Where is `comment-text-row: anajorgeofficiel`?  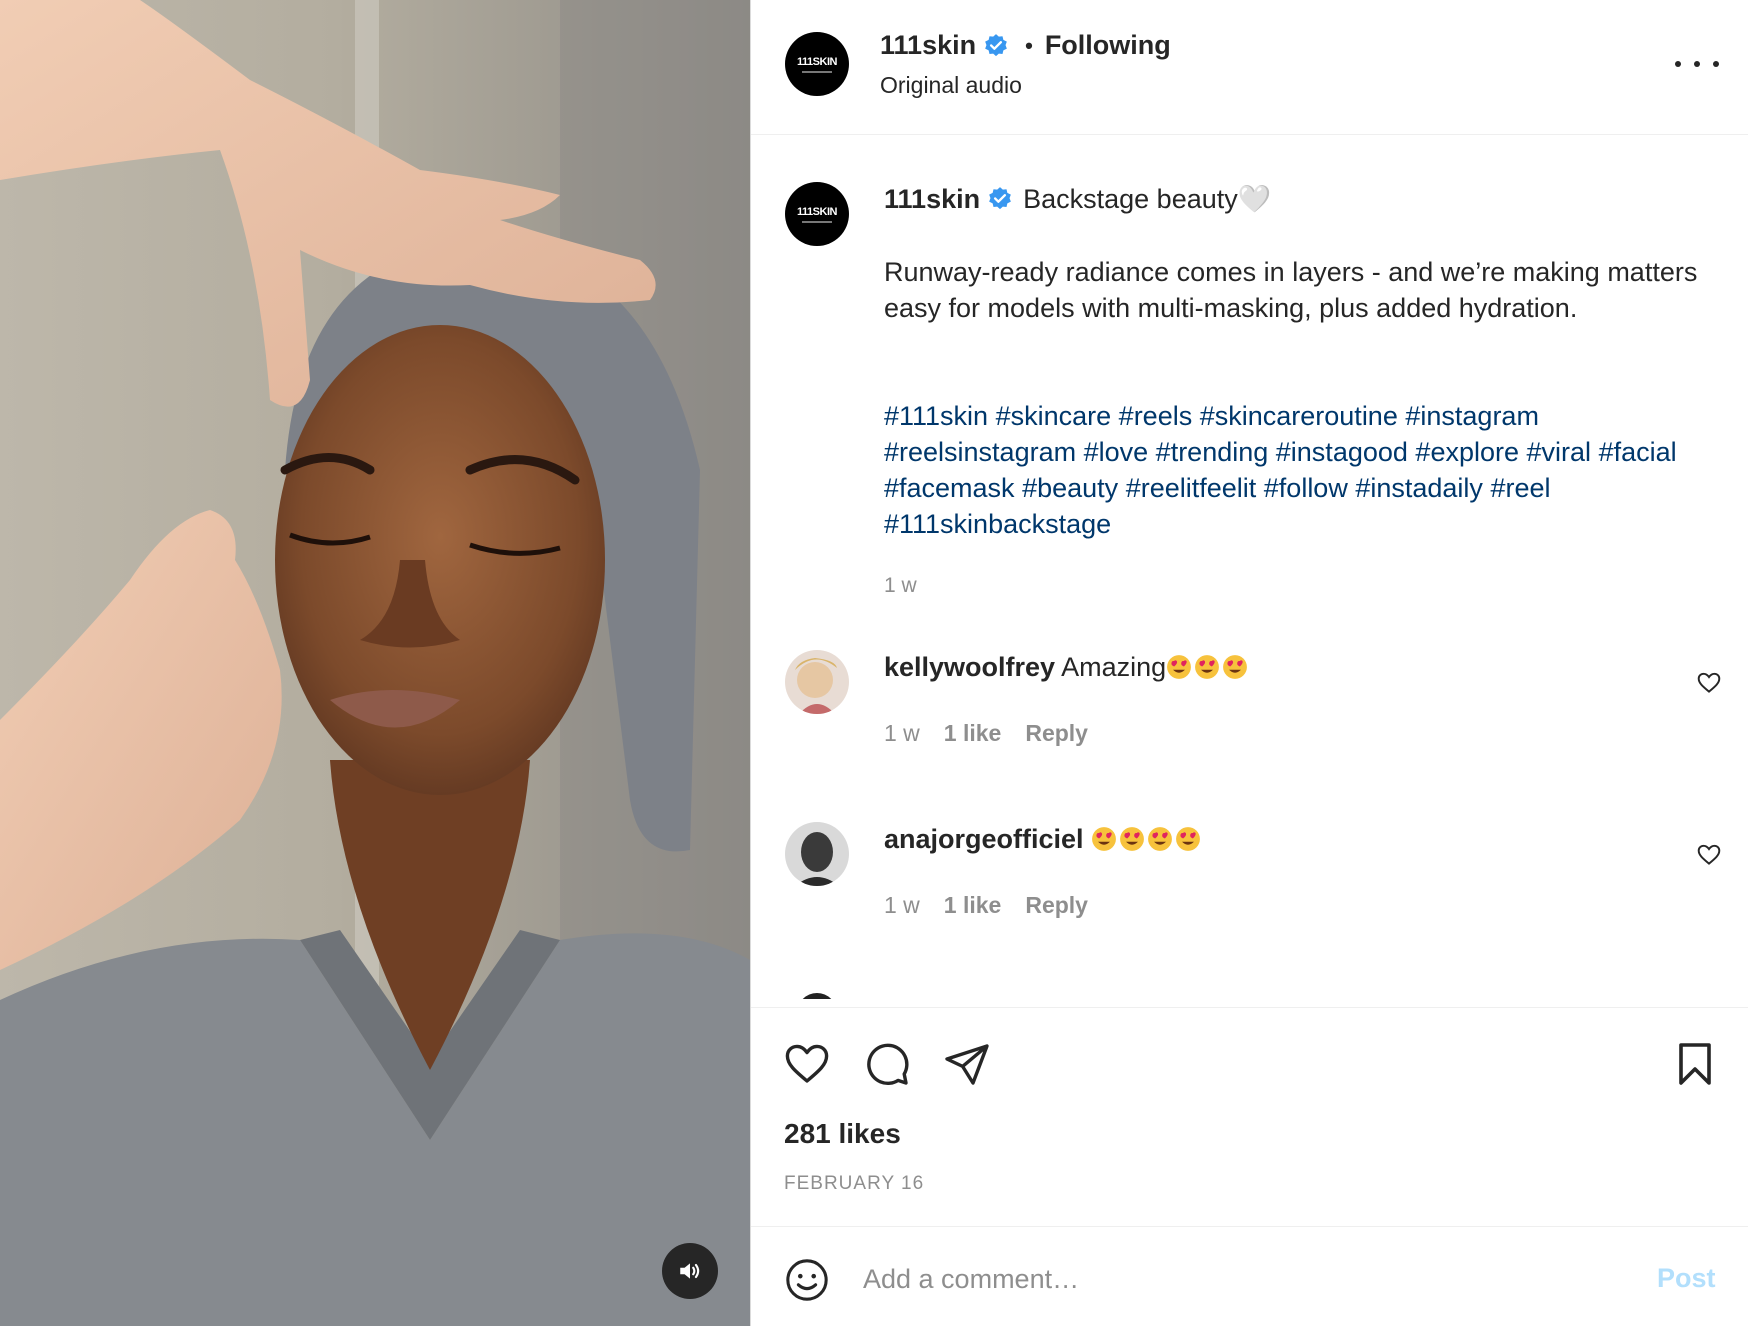
comment-text-row: anajorgeofficiel is located at coordinates (1043, 839).